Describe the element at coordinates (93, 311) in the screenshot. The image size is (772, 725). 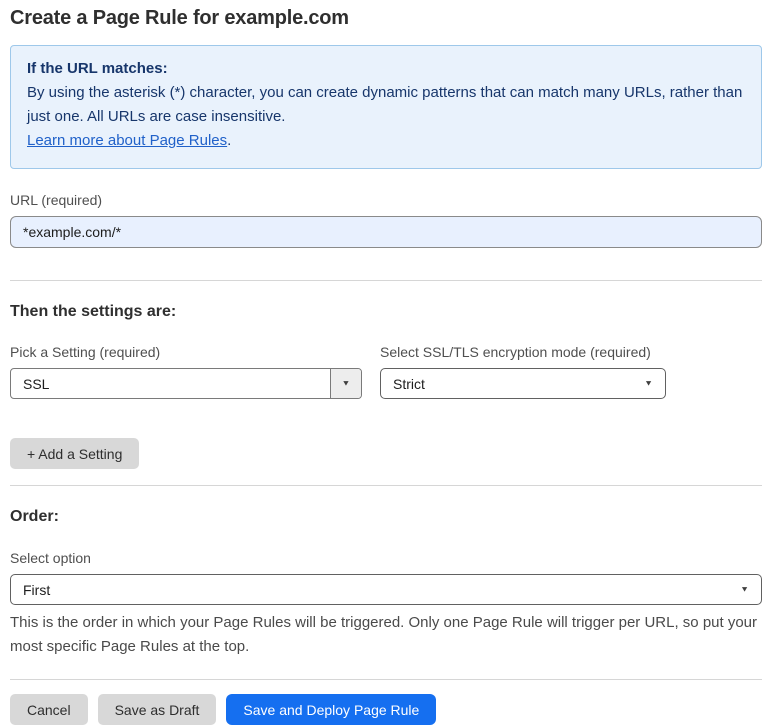
I see `settings-heading: Then the settings are:` at that location.